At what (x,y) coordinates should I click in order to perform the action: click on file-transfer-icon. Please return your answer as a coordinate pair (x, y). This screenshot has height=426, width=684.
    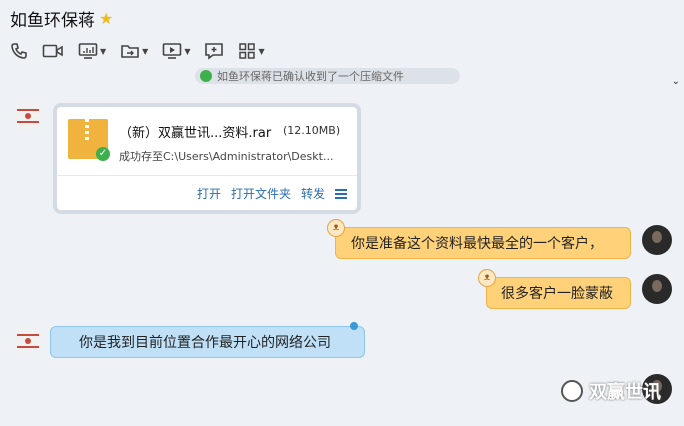
    Looking at the image, I should click on (130, 51).